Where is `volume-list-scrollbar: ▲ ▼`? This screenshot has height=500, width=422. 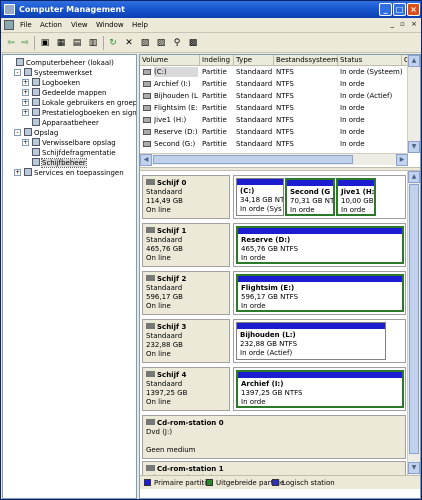
volume-list-scrollbar: ▲ ▼ is located at coordinates (413, 104).